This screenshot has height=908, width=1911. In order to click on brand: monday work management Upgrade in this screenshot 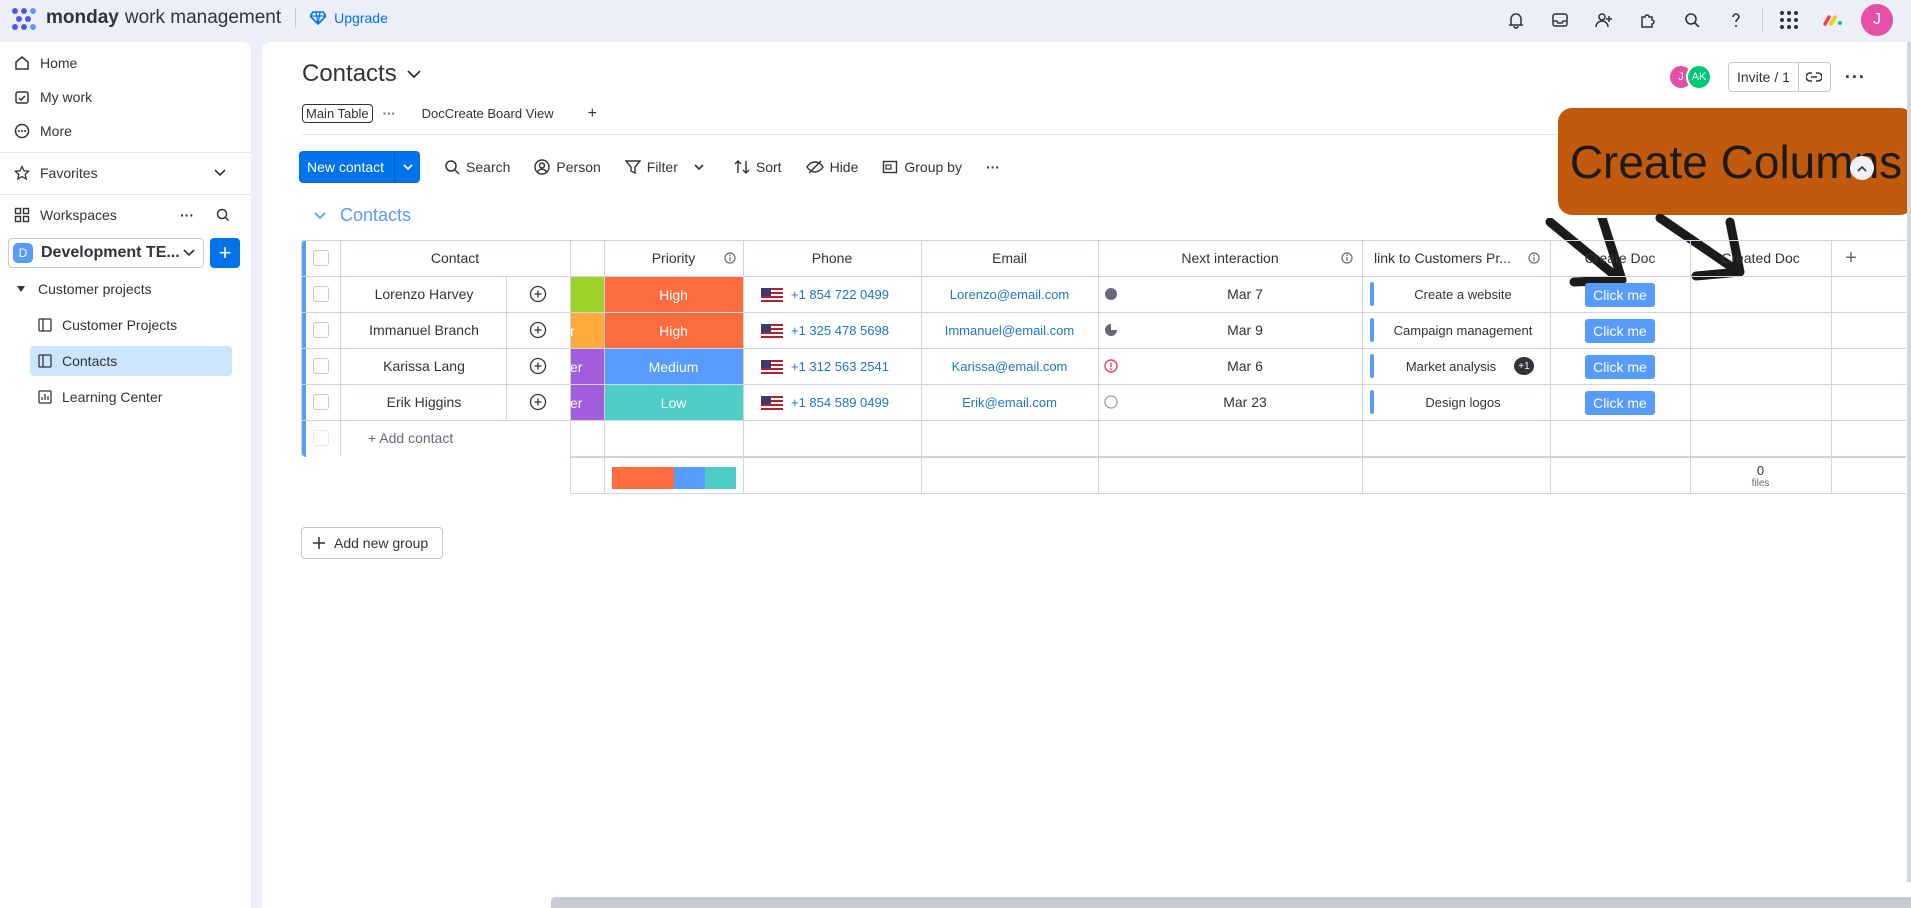, I will do `click(199, 18)`.